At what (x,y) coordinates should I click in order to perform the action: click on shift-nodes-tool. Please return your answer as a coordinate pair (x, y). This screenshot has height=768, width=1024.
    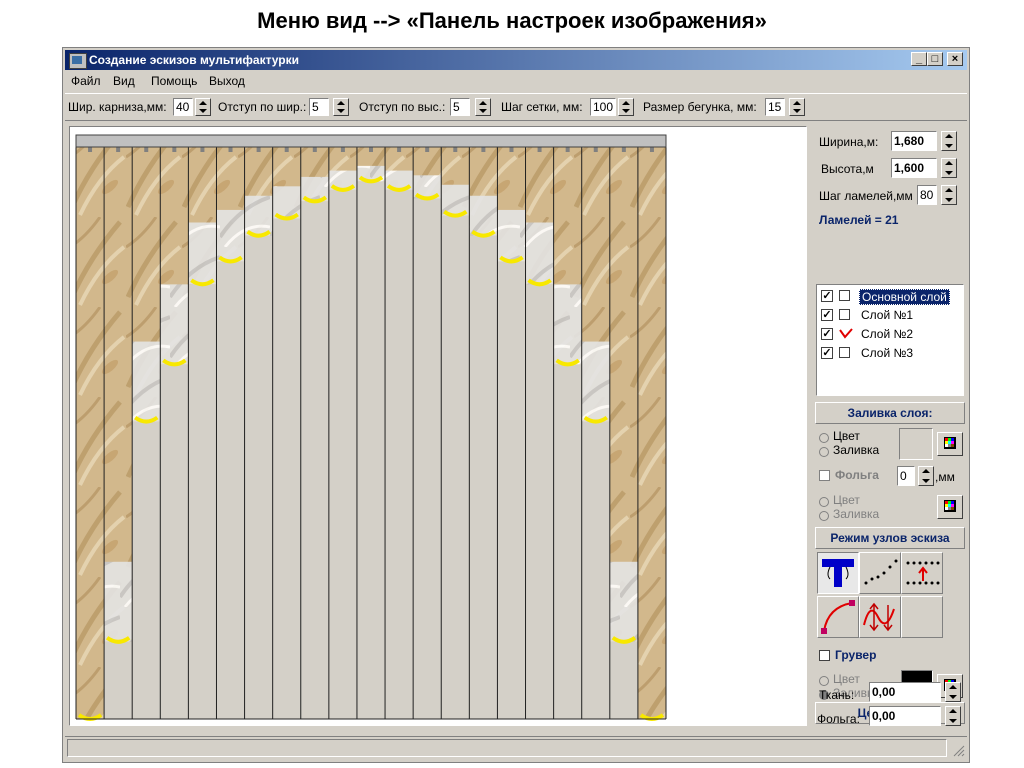
    Looking at the image, I should click on (922, 573).